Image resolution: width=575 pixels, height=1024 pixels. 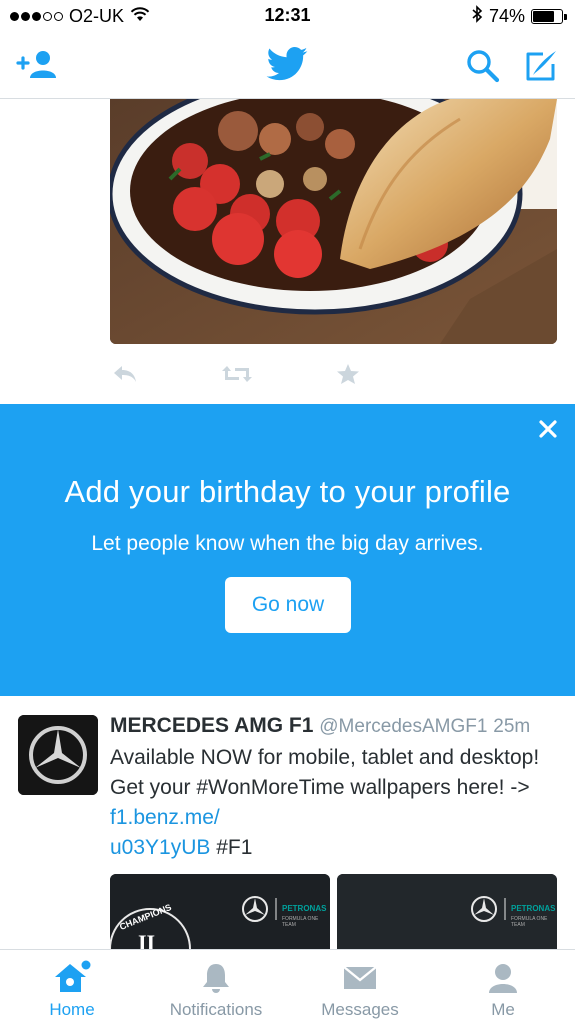 What do you see at coordinates (483, 66) in the screenshot?
I see `search-icon` at bounding box center [483, 66].